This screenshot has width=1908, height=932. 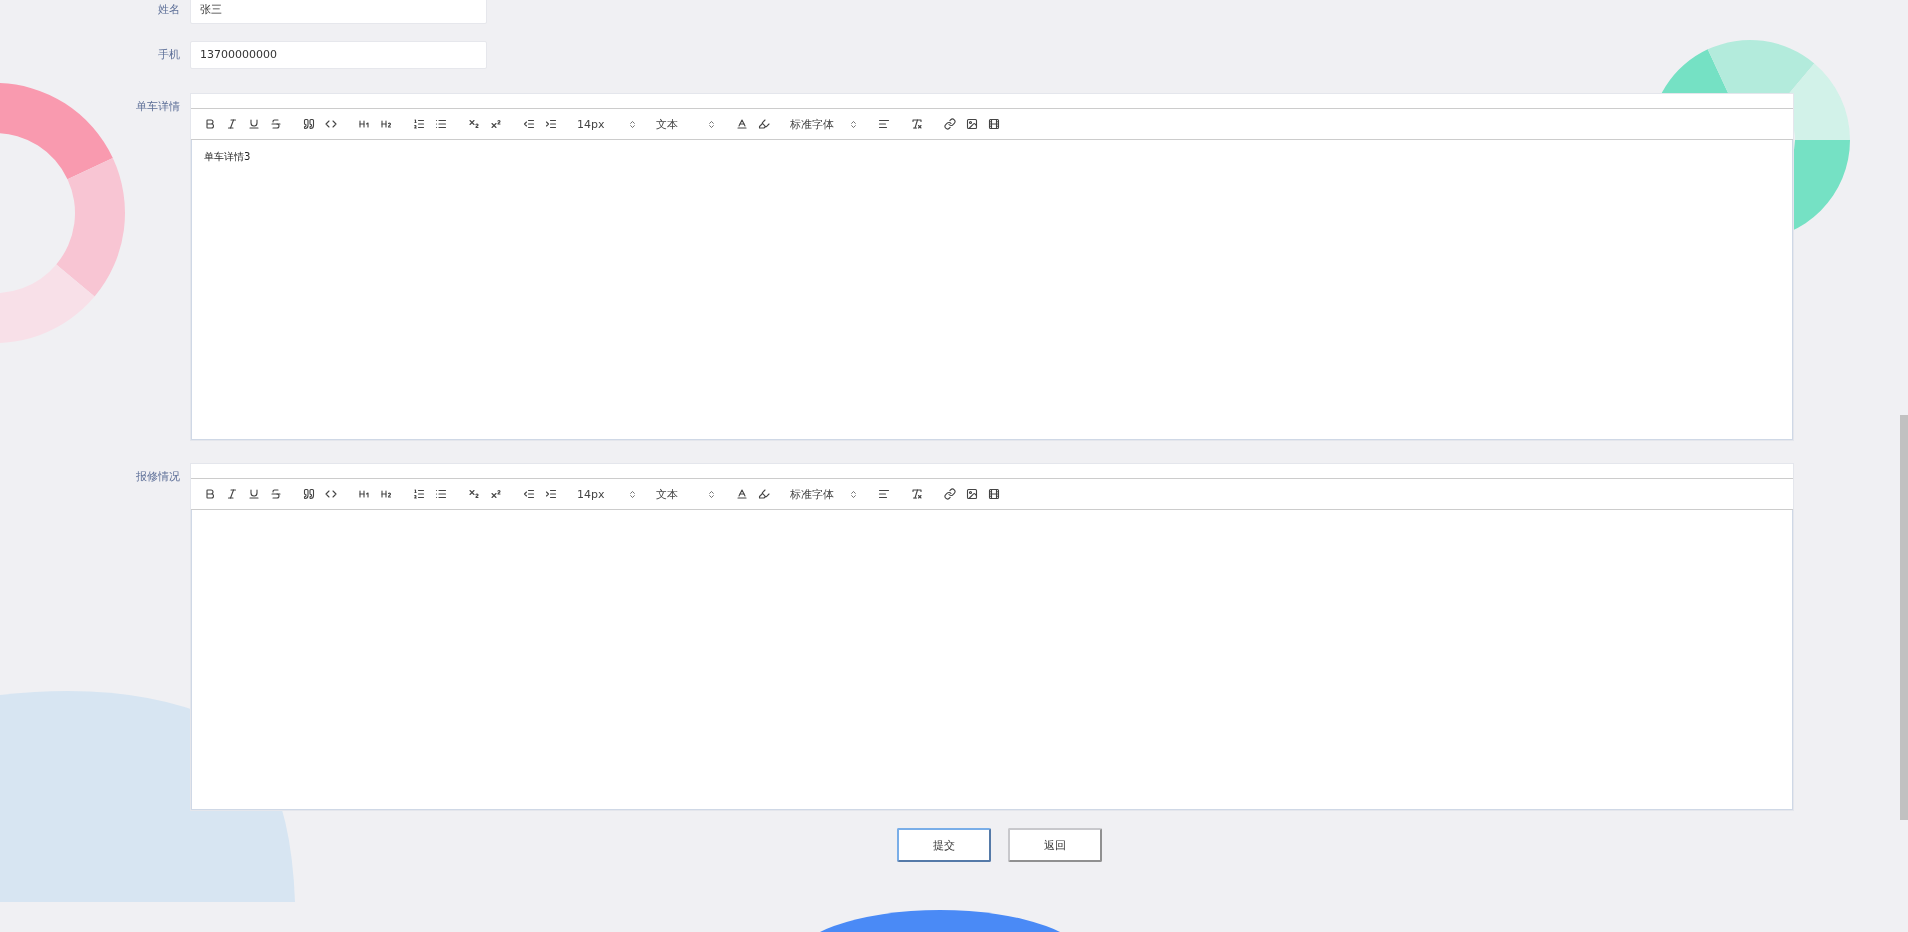 I want to click on submit-button: 提交, so click(x=943, y=845).